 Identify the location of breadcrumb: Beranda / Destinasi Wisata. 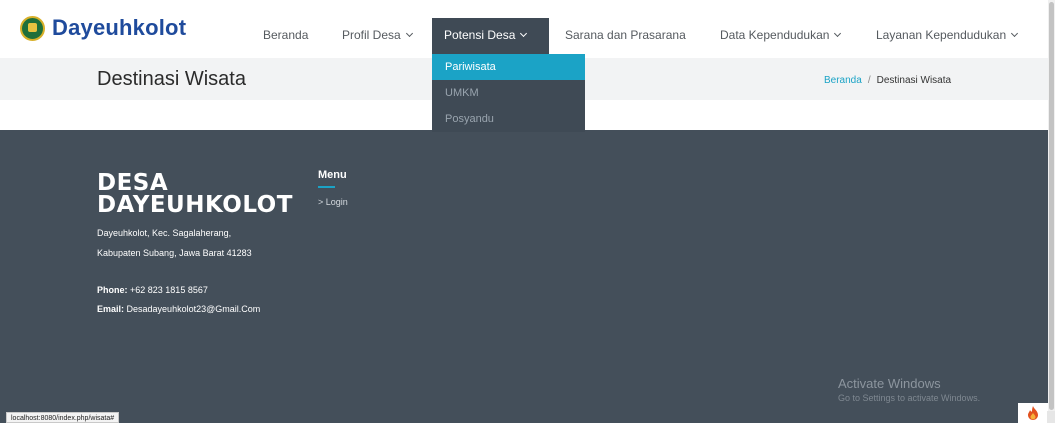
(887, 80).